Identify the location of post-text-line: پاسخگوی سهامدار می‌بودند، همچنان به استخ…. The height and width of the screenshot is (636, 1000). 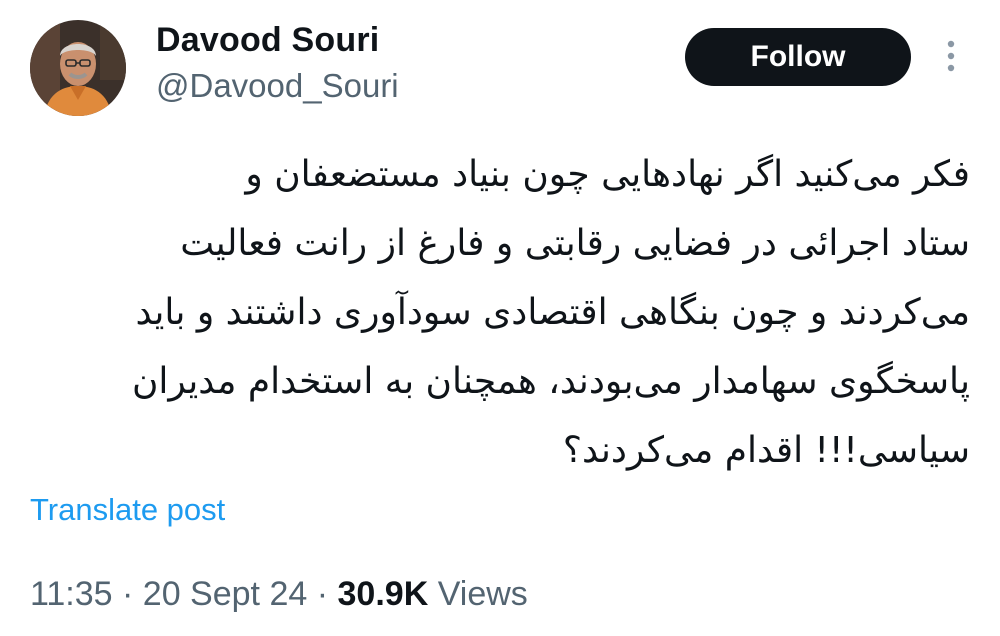
(550, 381).